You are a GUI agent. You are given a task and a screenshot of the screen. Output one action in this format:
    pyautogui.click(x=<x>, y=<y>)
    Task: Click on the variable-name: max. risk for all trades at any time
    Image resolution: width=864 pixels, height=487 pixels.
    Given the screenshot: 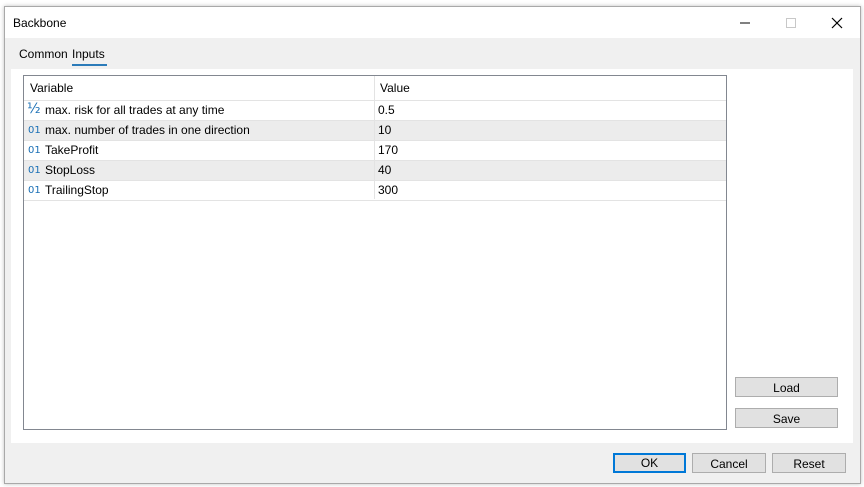 What is the action you would take?
    pyautogui.click(x=135, y=110)
    